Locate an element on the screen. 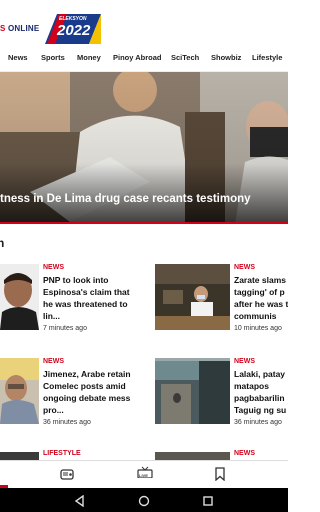  bottom-nav-bar: LIVE is located at coordinates (144, 474).